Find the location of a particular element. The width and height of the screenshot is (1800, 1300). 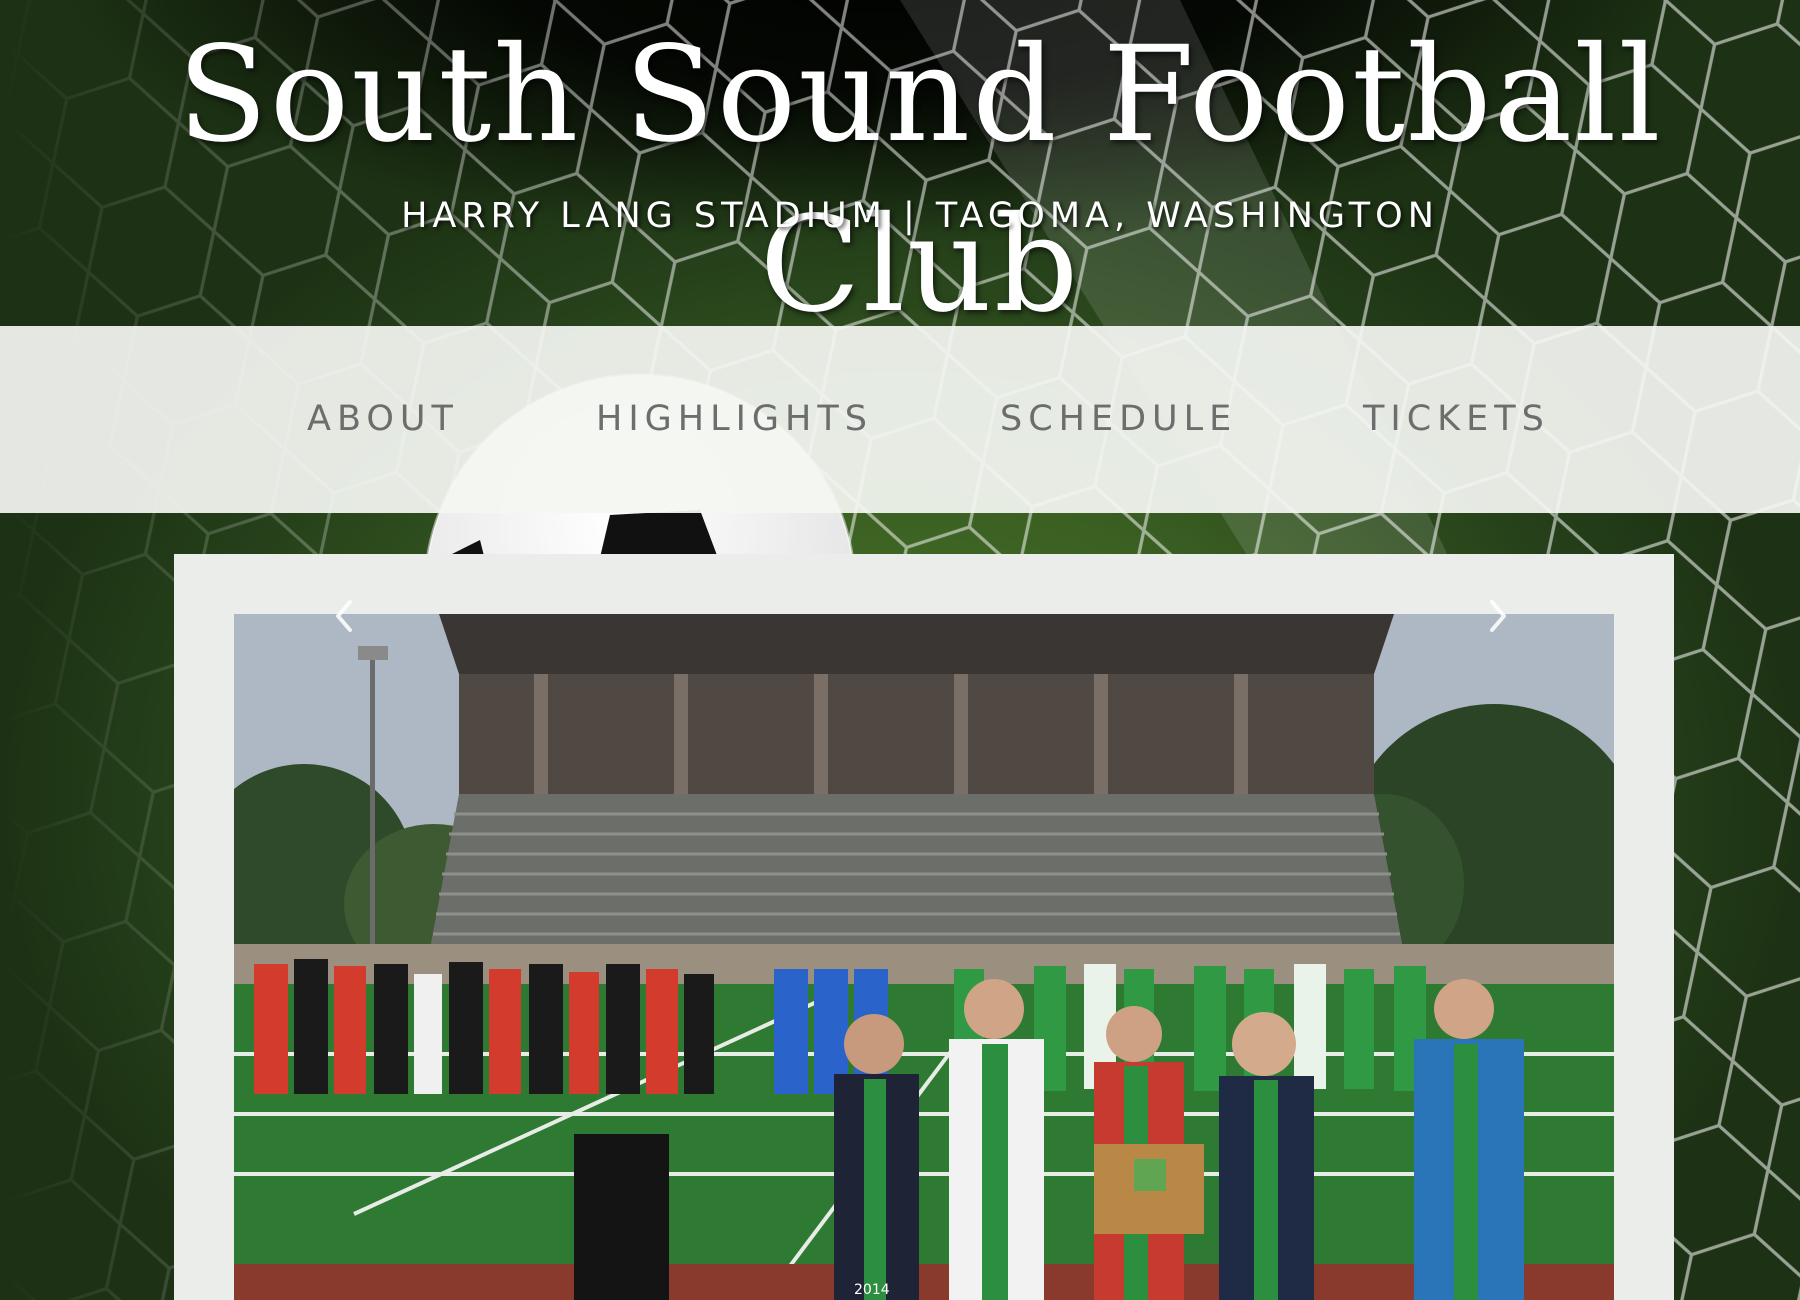

site-tagline: HARRY LANG STADIUM | TACOMA, WASHINGTON is located at coordinates (920, 216).